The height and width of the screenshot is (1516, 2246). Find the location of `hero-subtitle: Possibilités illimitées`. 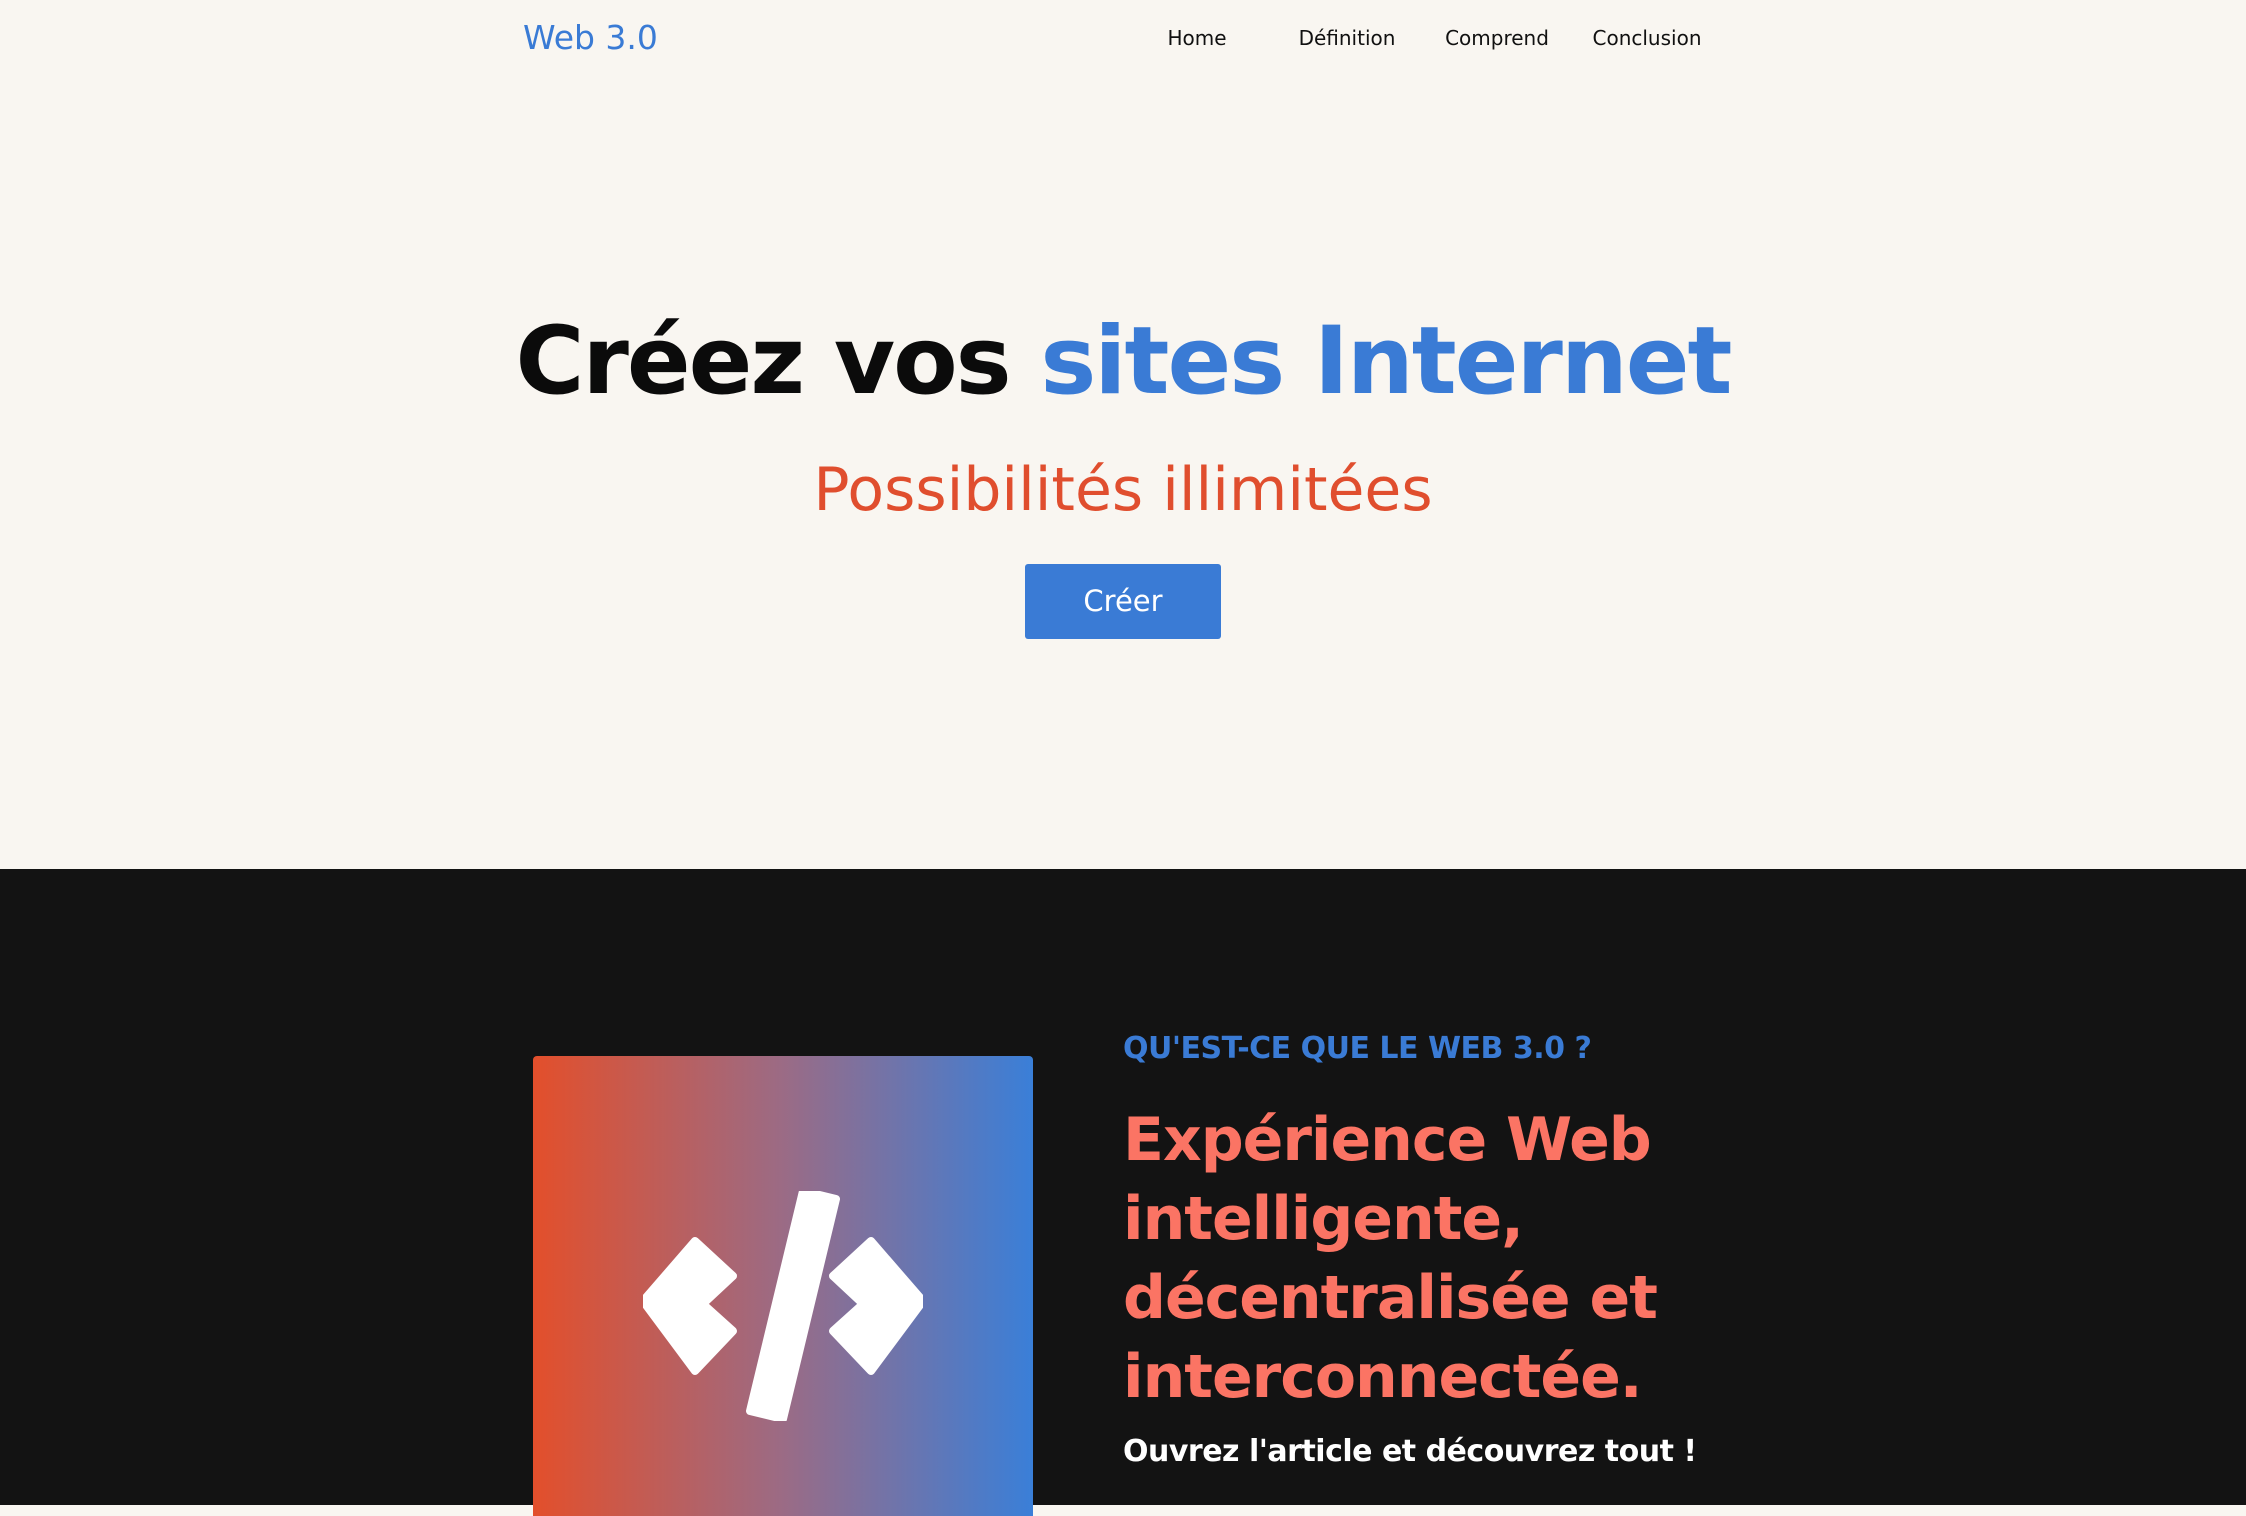

hero-subtitle: Possibilités illimitées is located at coordinates (1123, 490).